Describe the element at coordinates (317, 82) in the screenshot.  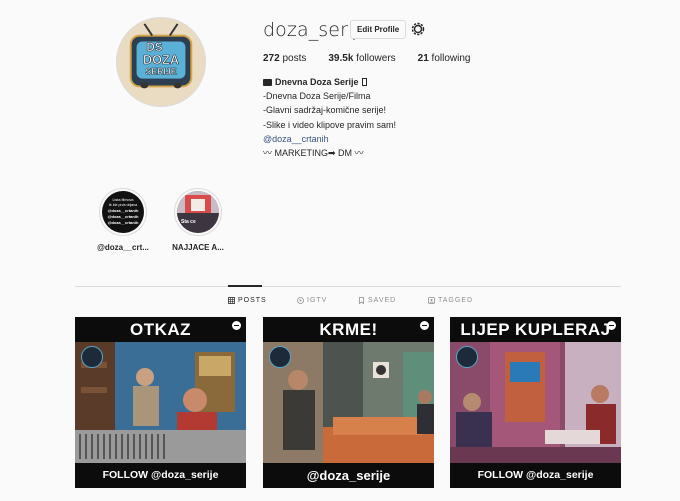
I see `bio-name: Dnevna Doza Serije` at that location.